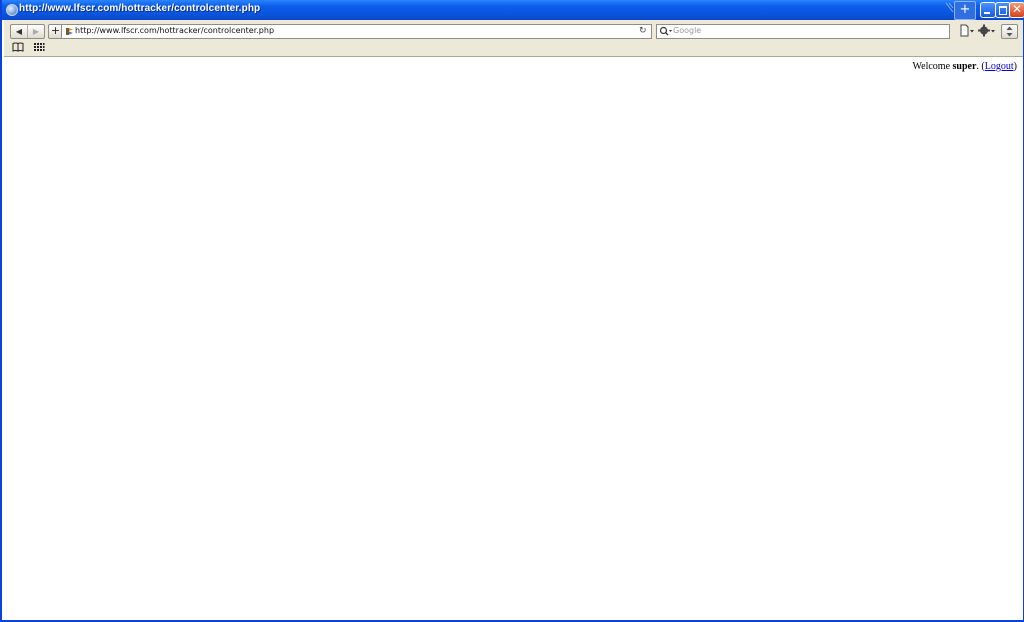 This screenshot has width=1024, height=622. Describe the element at coordinates (949, 7) in the screenshot. I see `resize-grip-icon` at that location.